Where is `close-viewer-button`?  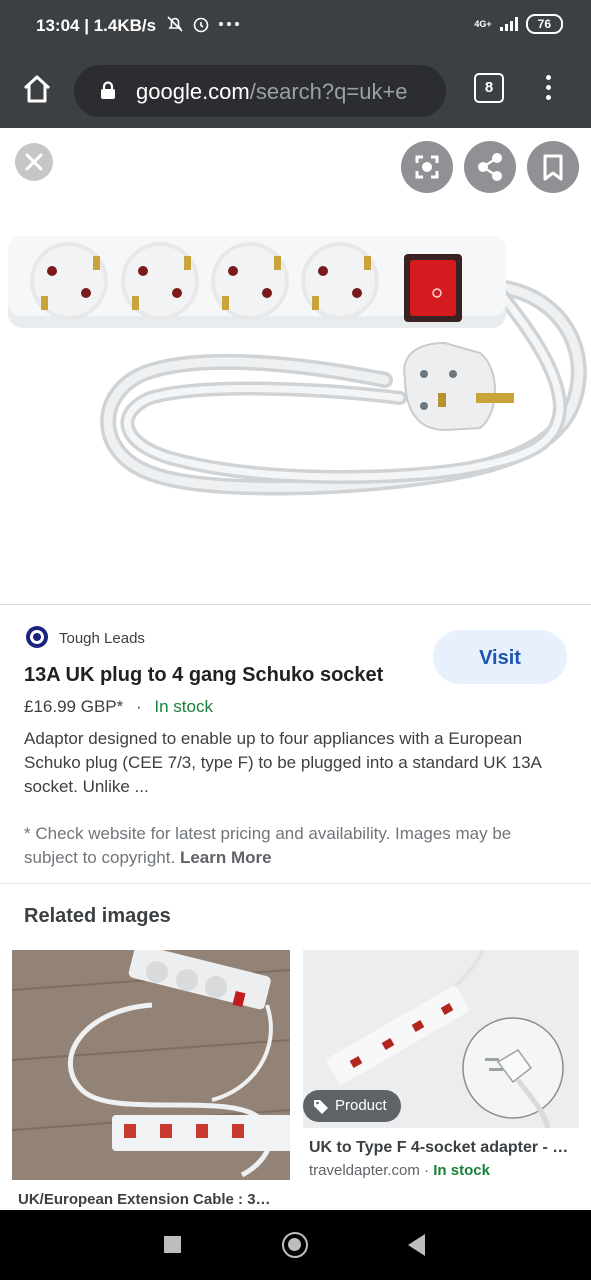 close-viewer-button is located at coordinates (34, 162).